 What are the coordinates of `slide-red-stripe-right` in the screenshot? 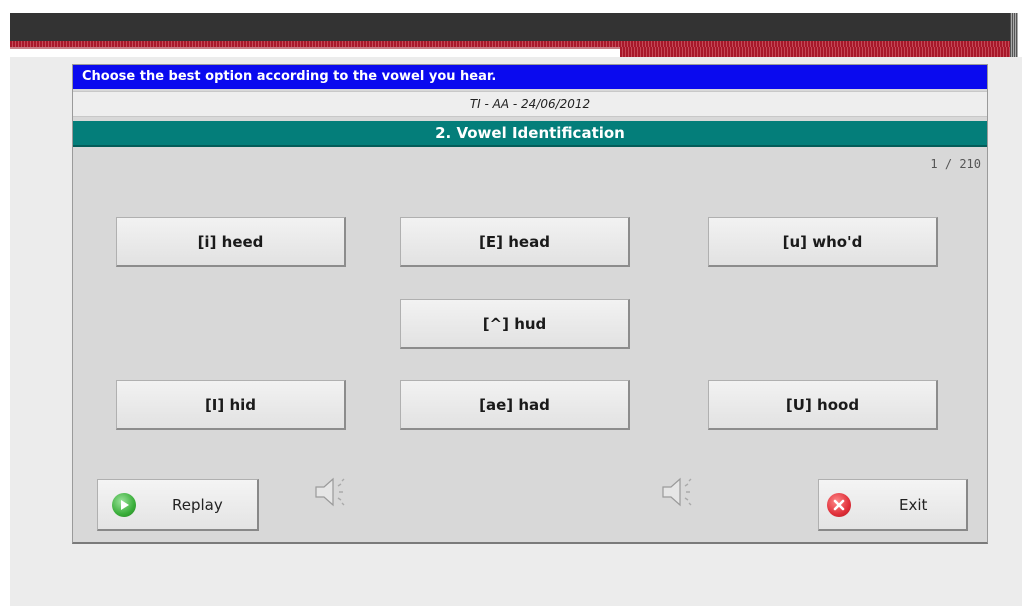 It's located at (815, 52).